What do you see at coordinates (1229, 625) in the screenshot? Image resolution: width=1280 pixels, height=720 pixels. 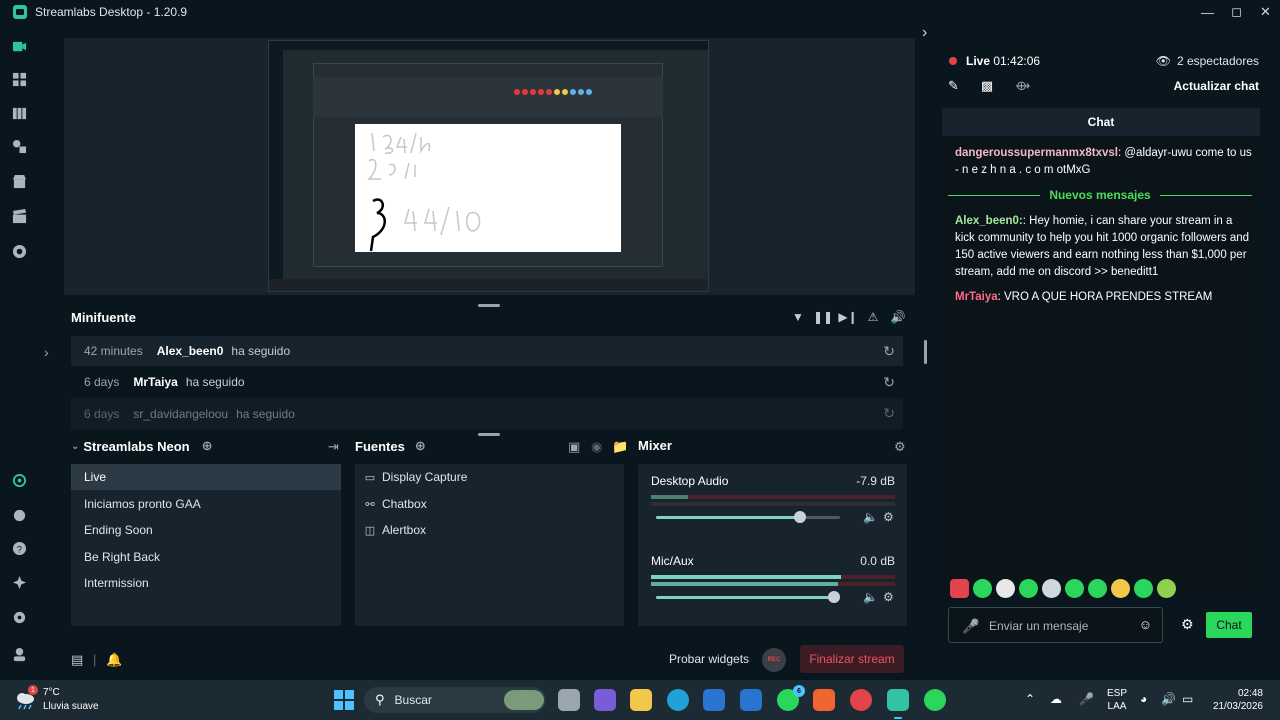 I see `send-chat-button: Chat` at bounding box center [1229, 625].